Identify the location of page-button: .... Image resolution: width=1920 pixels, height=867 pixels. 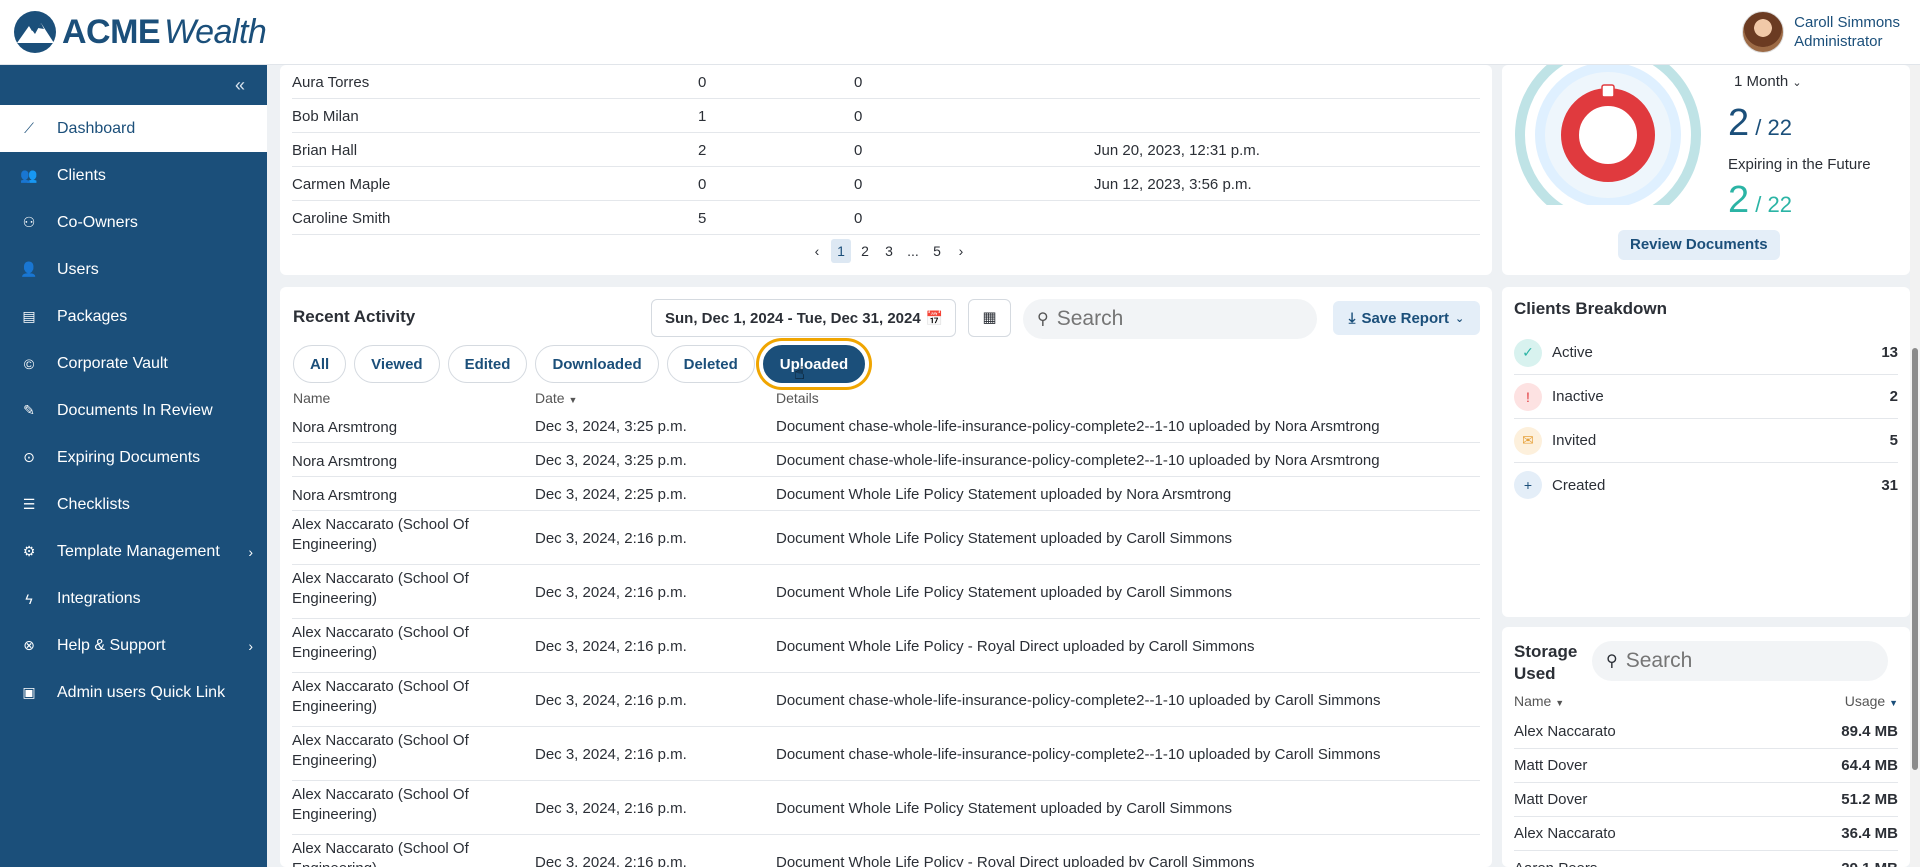
(913, 251).